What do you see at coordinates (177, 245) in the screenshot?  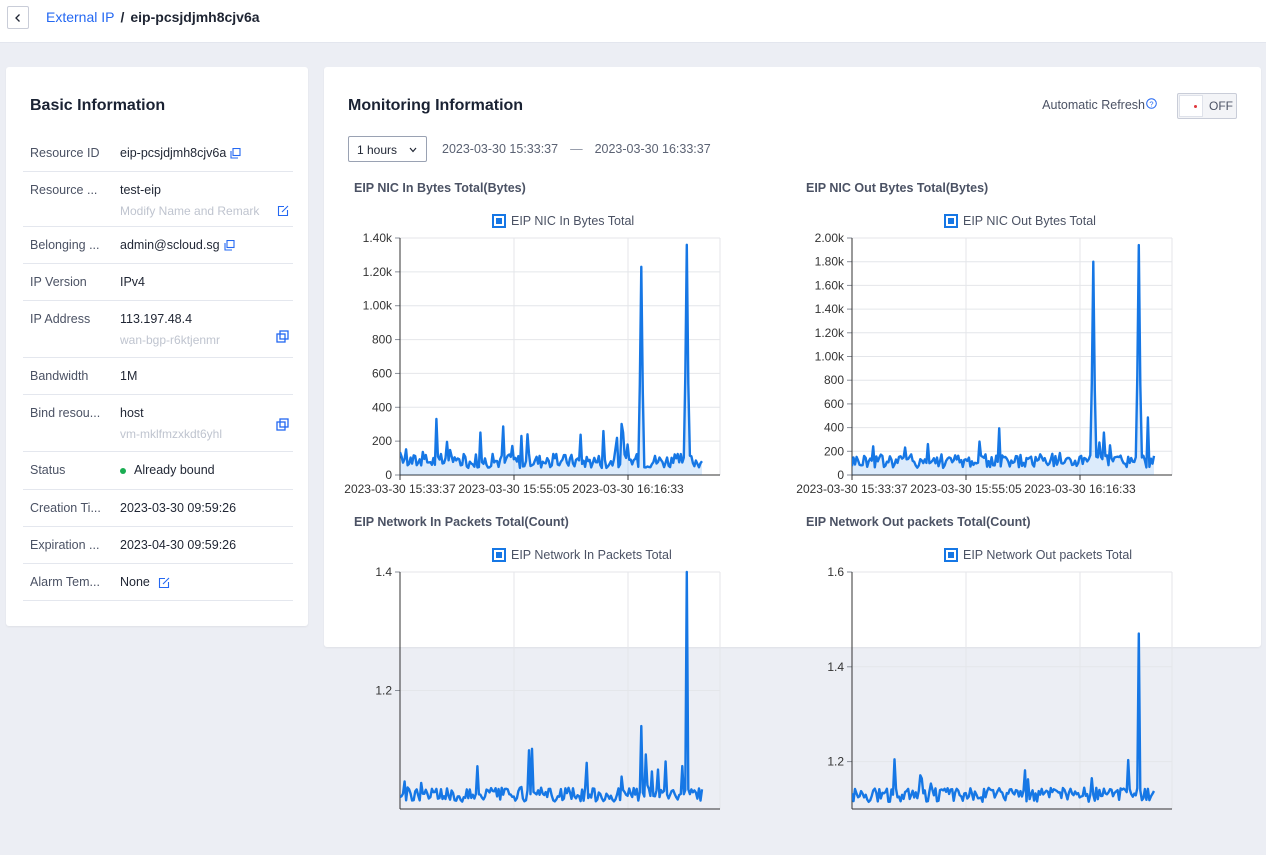 I see `info-value: admin@scloud.sg` at bounding box center [177, 245].